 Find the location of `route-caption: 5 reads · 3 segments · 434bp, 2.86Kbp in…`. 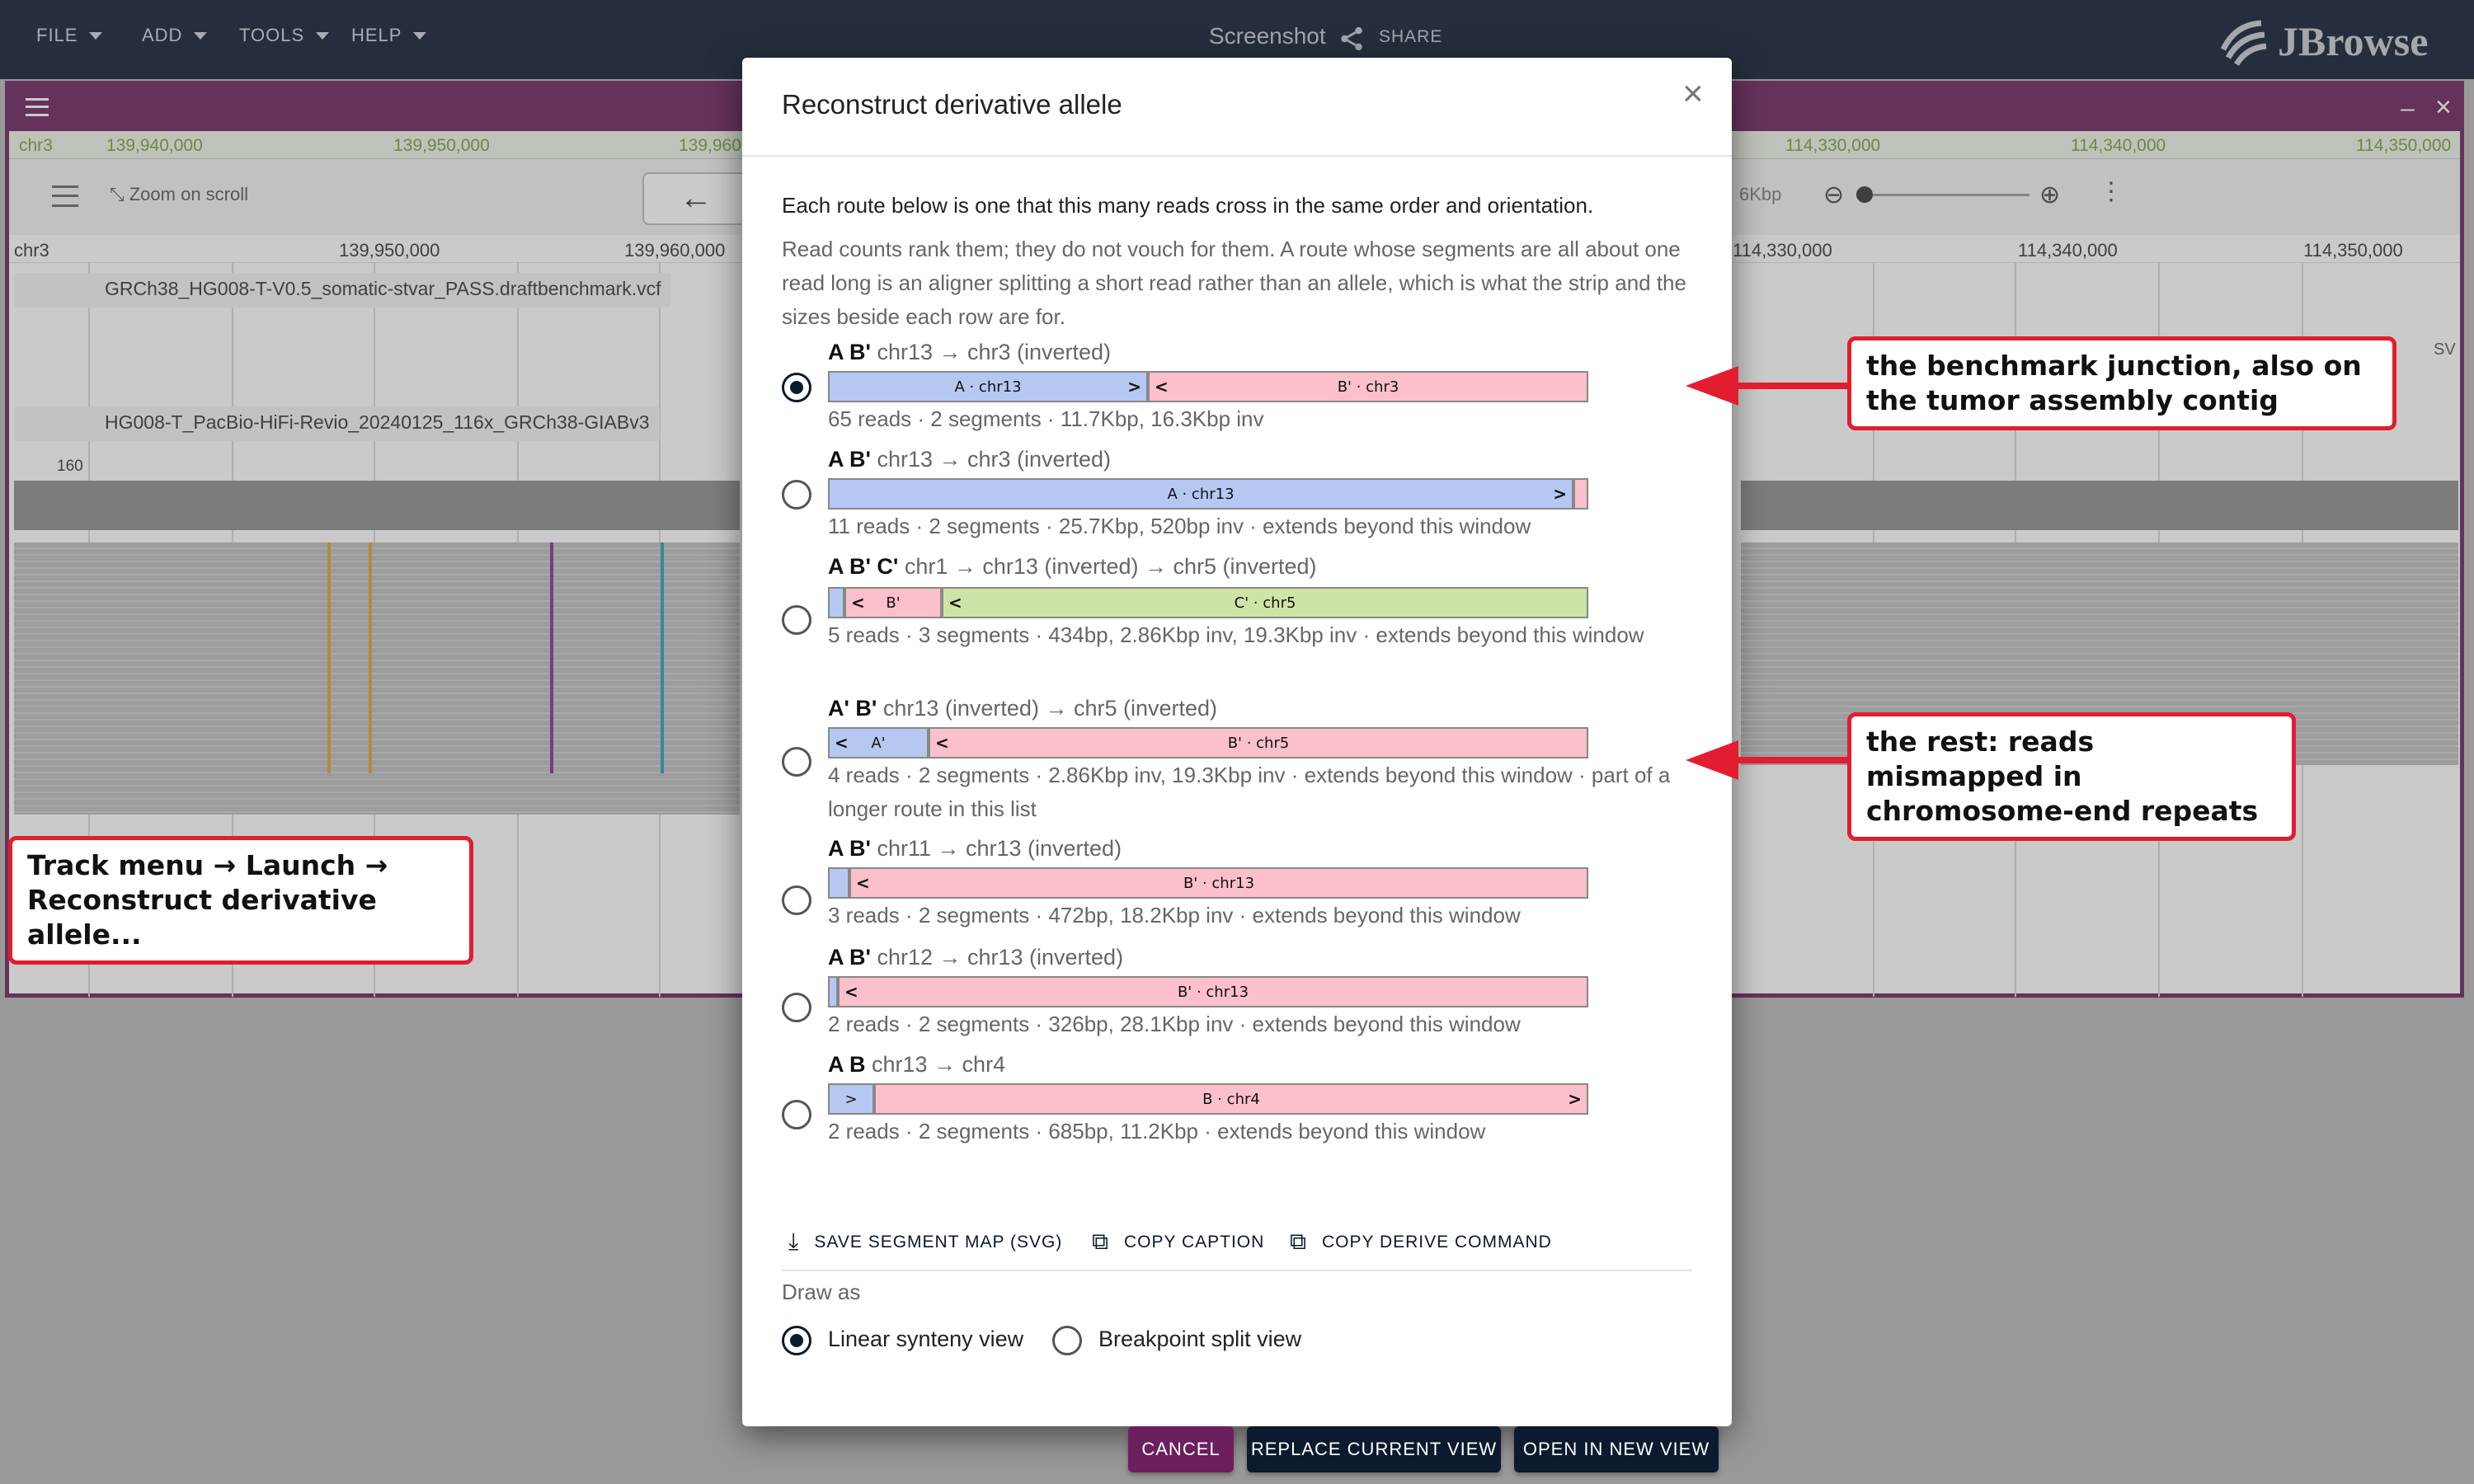

route-caption: 5 reads · 3 segments · 434bp, 2.86Kbp in… is located at coordinates (1236, 634).